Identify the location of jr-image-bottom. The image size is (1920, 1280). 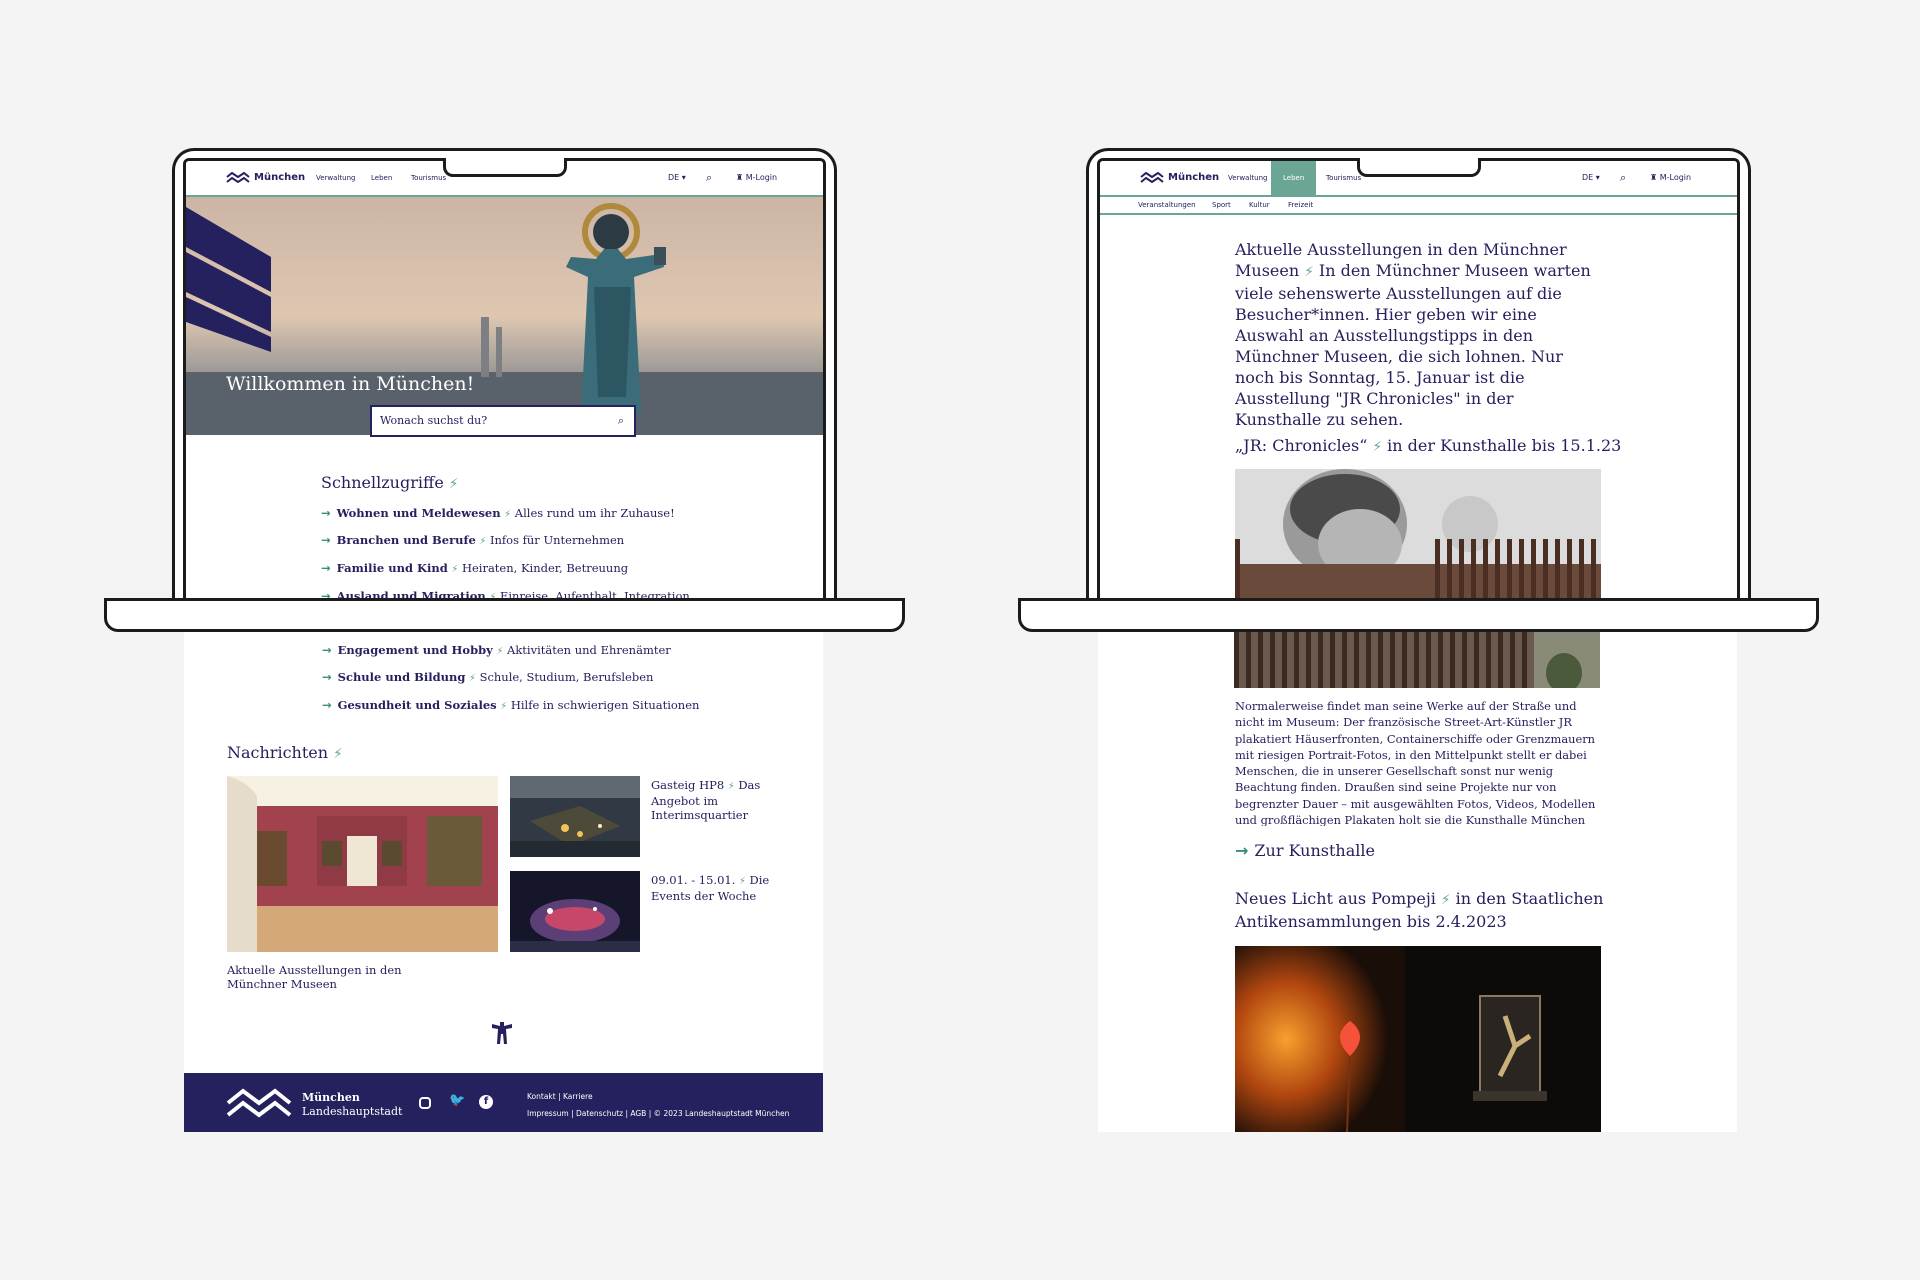
(1417, 660).